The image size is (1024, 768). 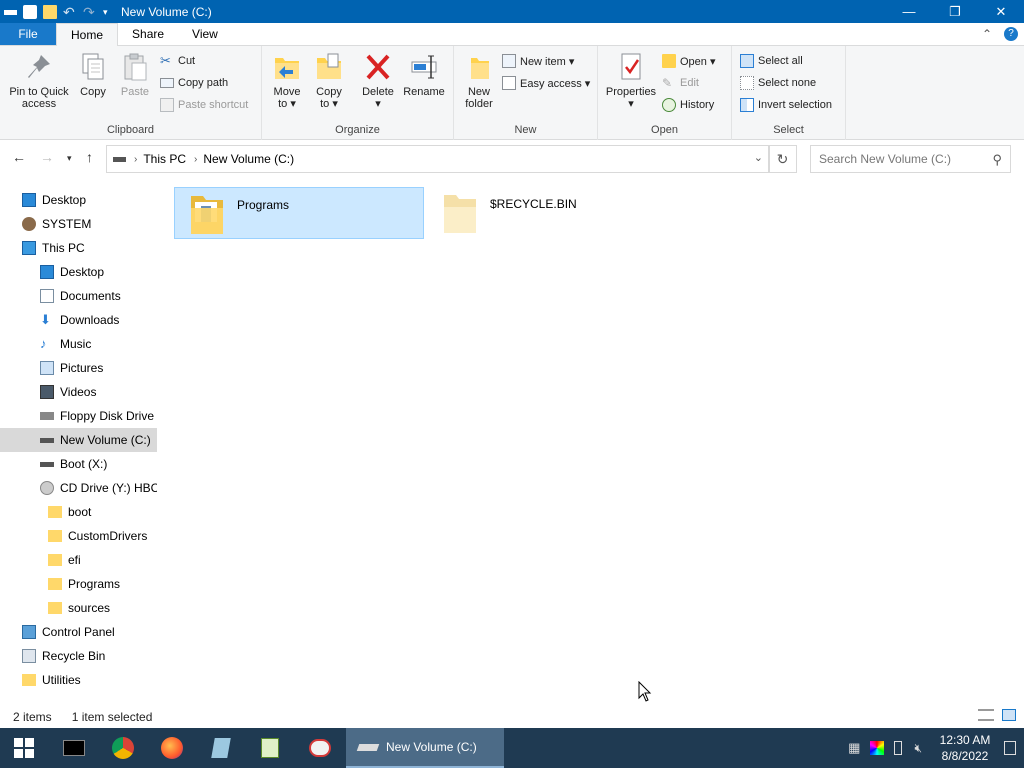 I want to click on paste-shortcut-label: Paste shortcut, so click(x=213, y=105).